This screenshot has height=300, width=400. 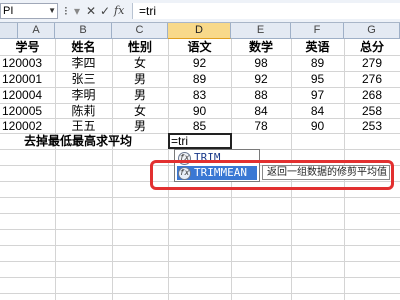 I want to click on column-header-b: B, so click(x=83, y=31).